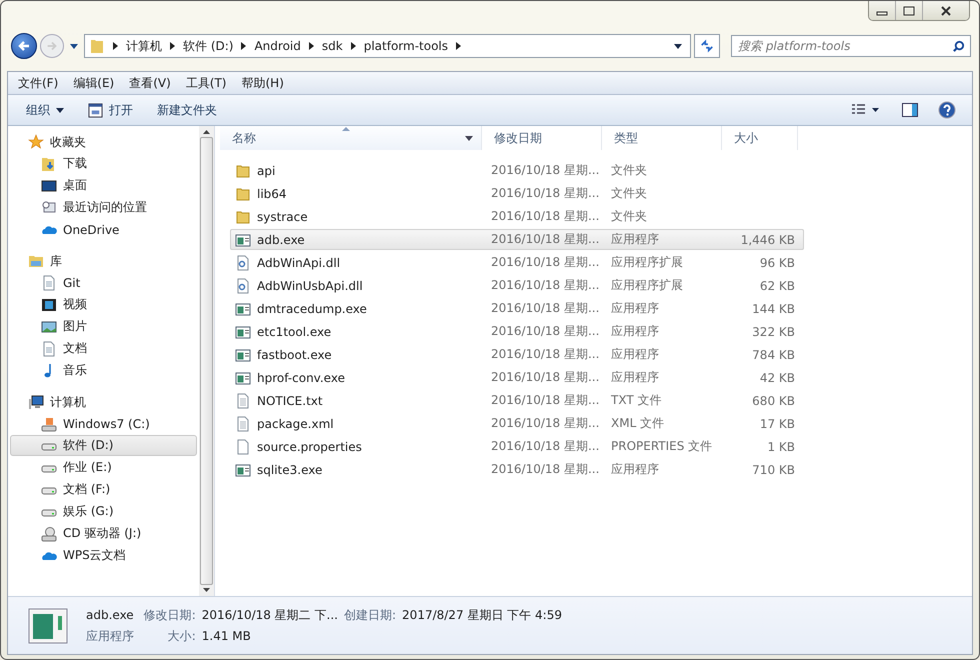 The height and width of the screenshot is (660, 980). What do you see at coordinates (103, 423) in the screenshot?
I see `sidebar-item: Windows7 (C:)` at bounding box center [103, 423].